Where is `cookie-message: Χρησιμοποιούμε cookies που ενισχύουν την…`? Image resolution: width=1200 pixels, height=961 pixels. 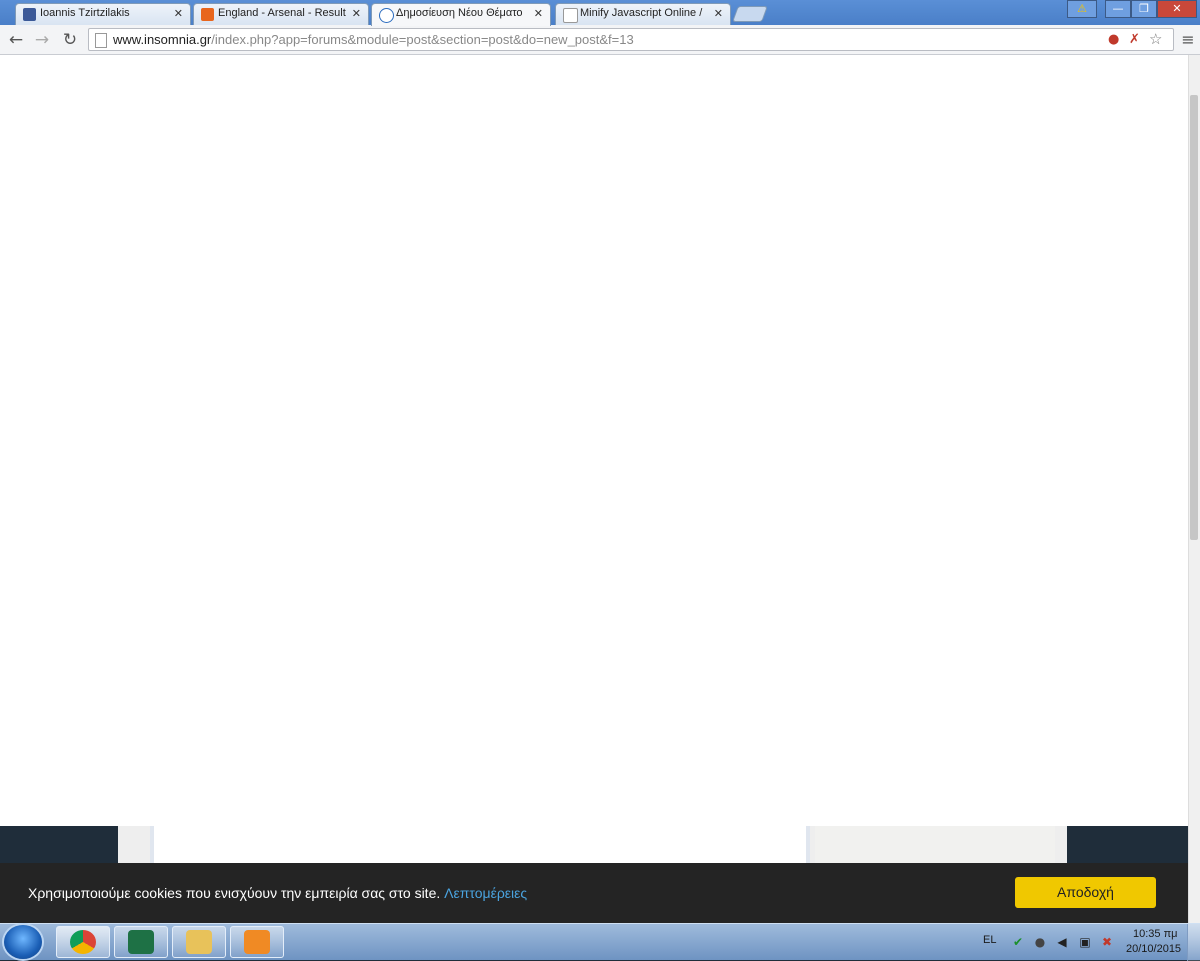 cookie-message: Χρησιμοποιούμε cookies που ενισχύουν την… is located at coordinates (277, 893).